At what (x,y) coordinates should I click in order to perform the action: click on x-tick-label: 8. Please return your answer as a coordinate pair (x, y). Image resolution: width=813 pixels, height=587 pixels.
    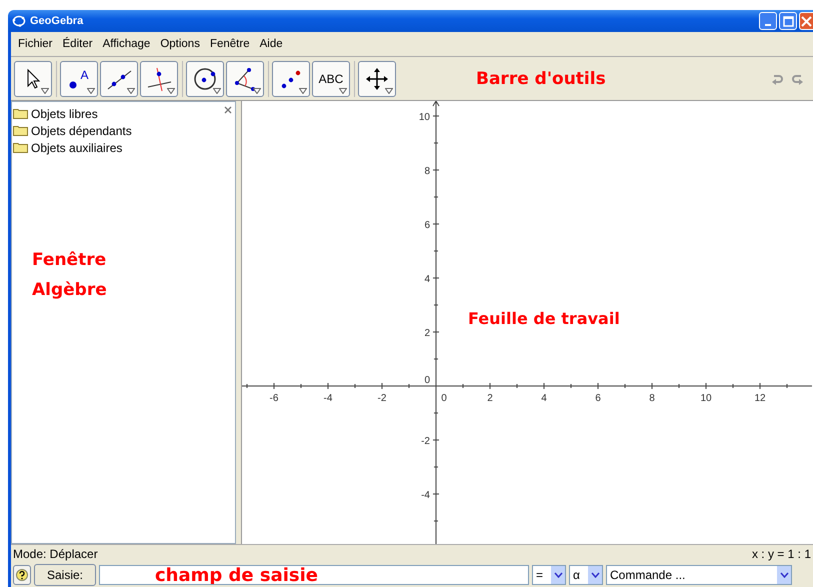
    Looking at the image, I should click on (652, 398).